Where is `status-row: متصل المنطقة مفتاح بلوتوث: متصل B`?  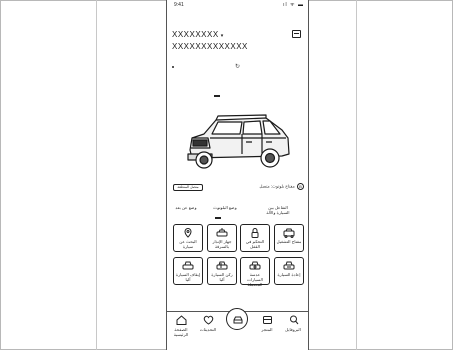 status-row: متصل المنطقة مفتاح بلوتوث: متصل B is located at coordinates (237, 189).